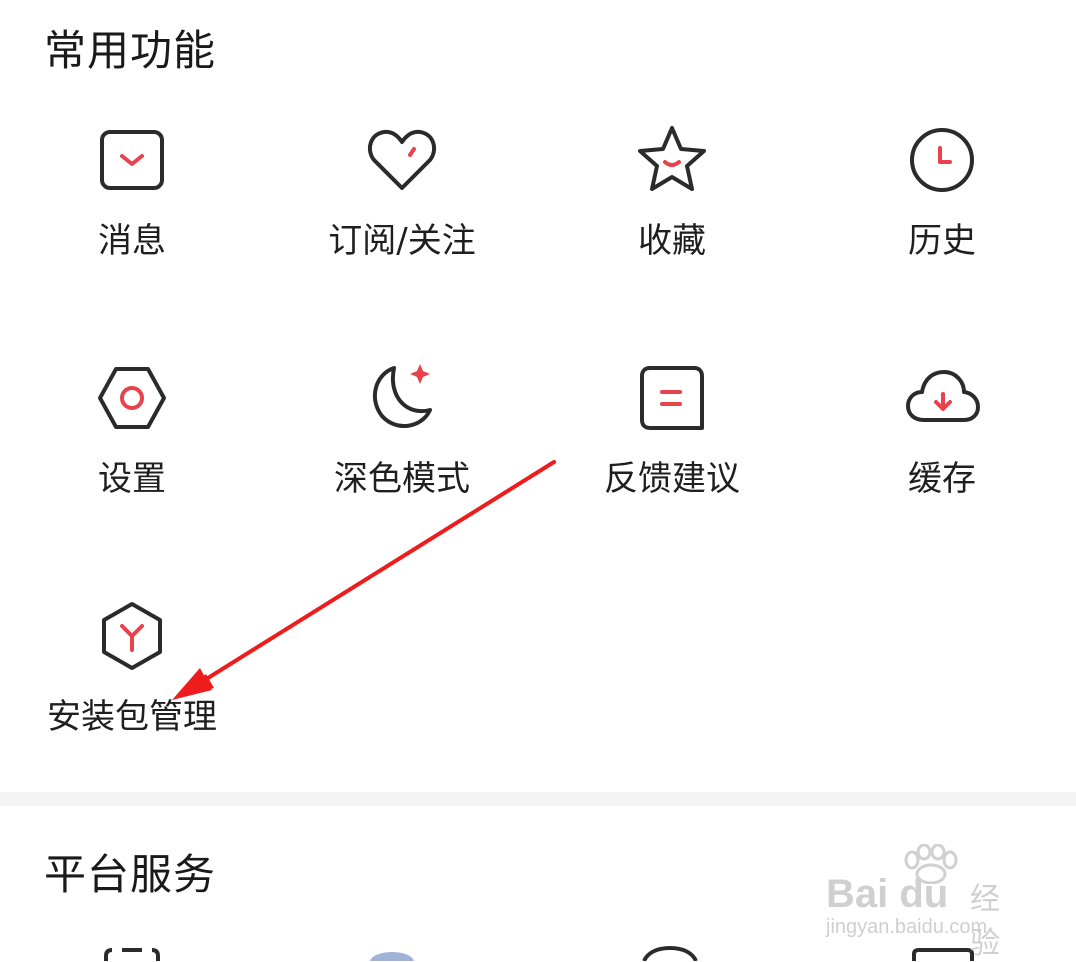  What do you see at coordinates (402, 445) in the screenshot?
I see `menu-item-dark-mode: 深色模式` at bounding box center [402, 445].